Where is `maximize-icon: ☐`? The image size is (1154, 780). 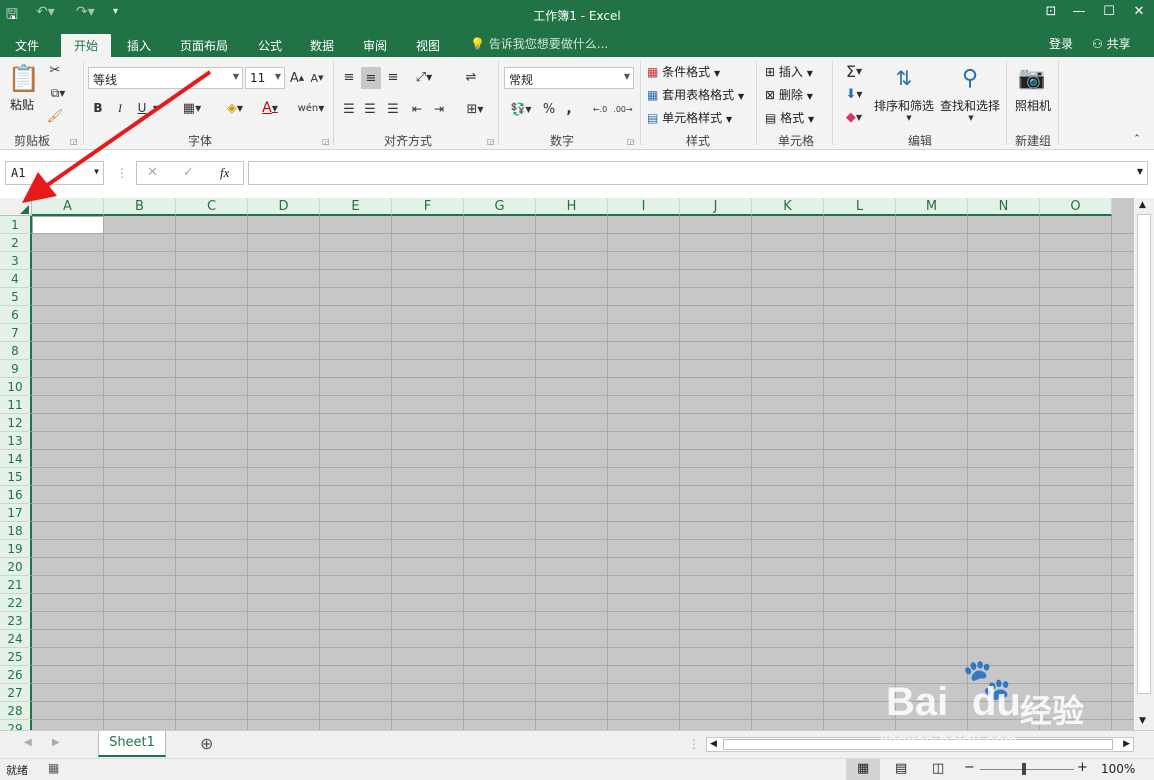 maximize-icon: ☐ is located at coordinates (1109, 11).